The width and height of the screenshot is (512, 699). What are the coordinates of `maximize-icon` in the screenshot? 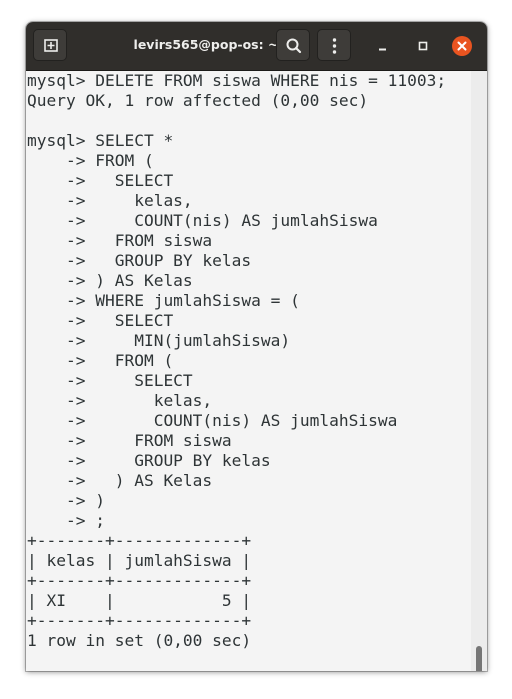 It's located at (423, 46).